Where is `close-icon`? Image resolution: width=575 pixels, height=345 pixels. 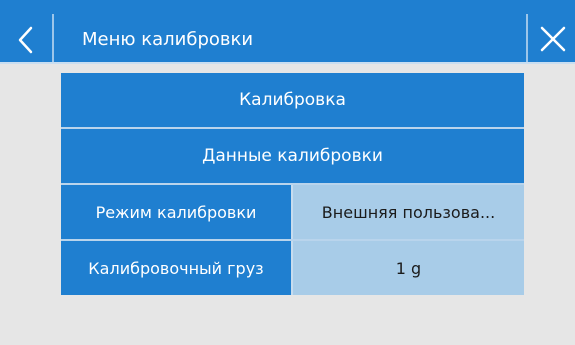 close-icon is located at coordinates (553, 39).